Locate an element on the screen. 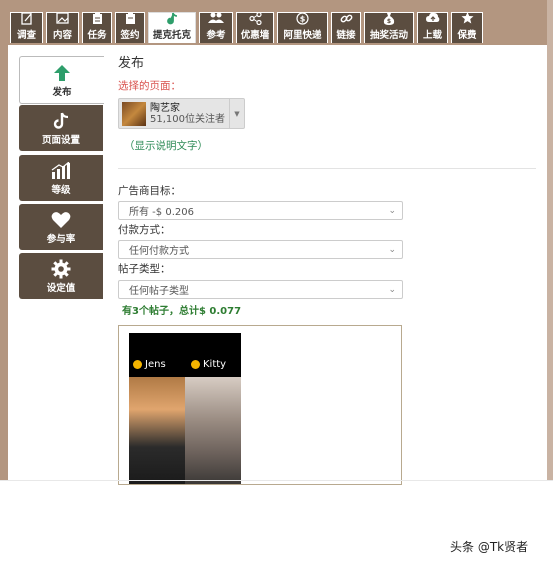  tab-content: 内容 is located at coordinates (62, 27).